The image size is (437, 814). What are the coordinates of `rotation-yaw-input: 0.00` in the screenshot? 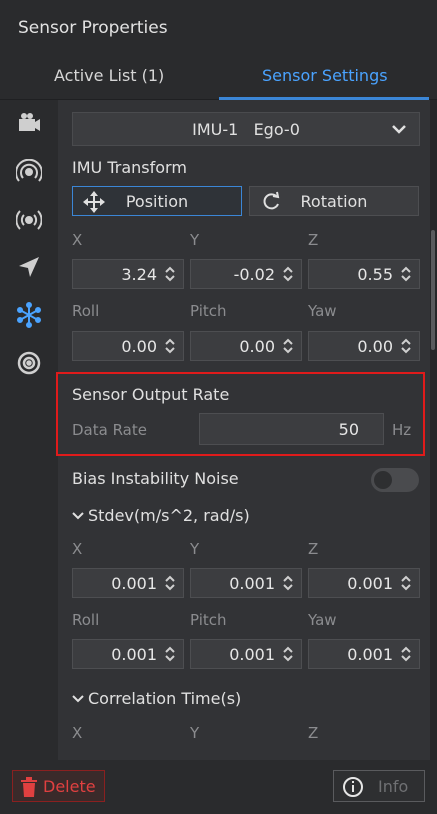 It's located at (364, 346).